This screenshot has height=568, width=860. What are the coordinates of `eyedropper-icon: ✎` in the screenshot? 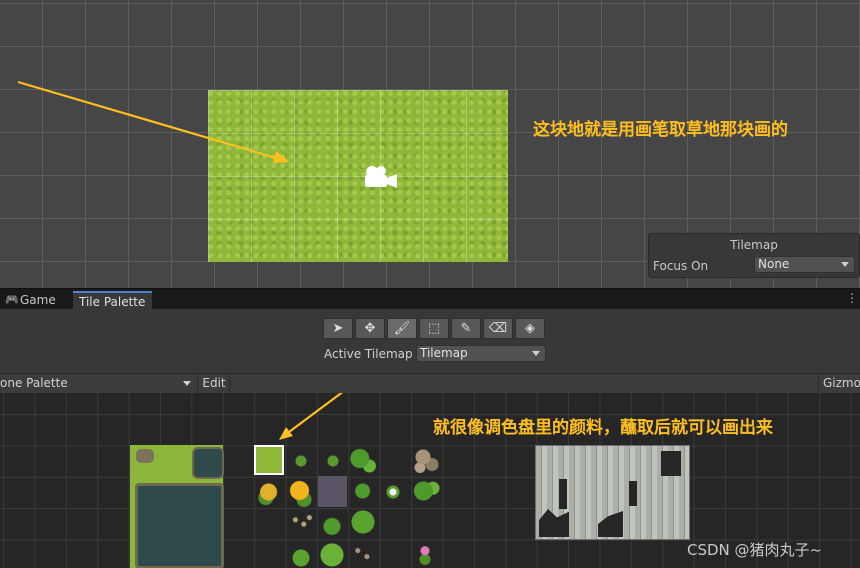 It's located at (466, 328).